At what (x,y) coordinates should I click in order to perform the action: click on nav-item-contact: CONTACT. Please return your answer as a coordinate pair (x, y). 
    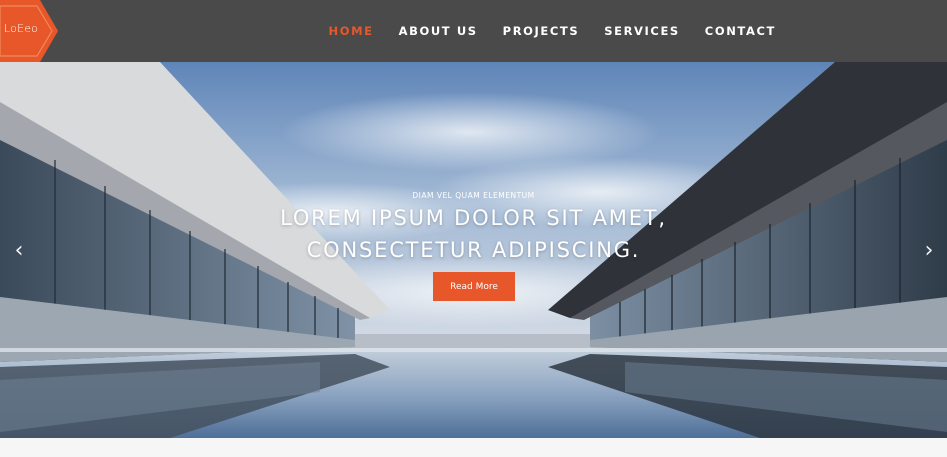
    Looking at the image, I should click on (740, 31).